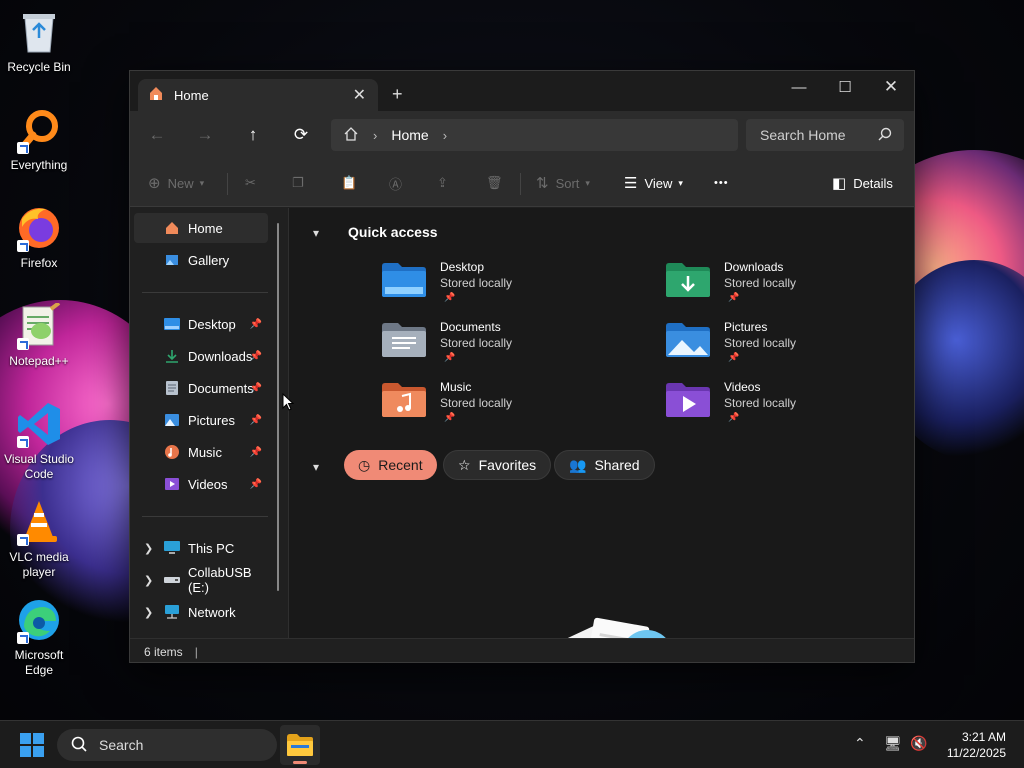 The image size is (1024, 768). What do you see at coordinates (167, 745) in the screenshot?
I see `taskbar-search-box: Search` at bounding box center [167, 745].